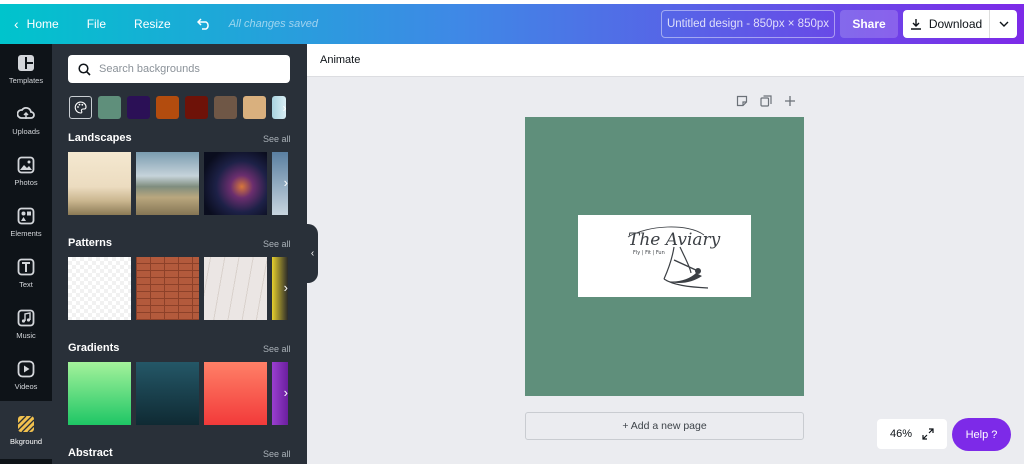 Image resolution: width=1024 pixels, height=470 pixels. I want to click on page-tools, so click(766, 101).